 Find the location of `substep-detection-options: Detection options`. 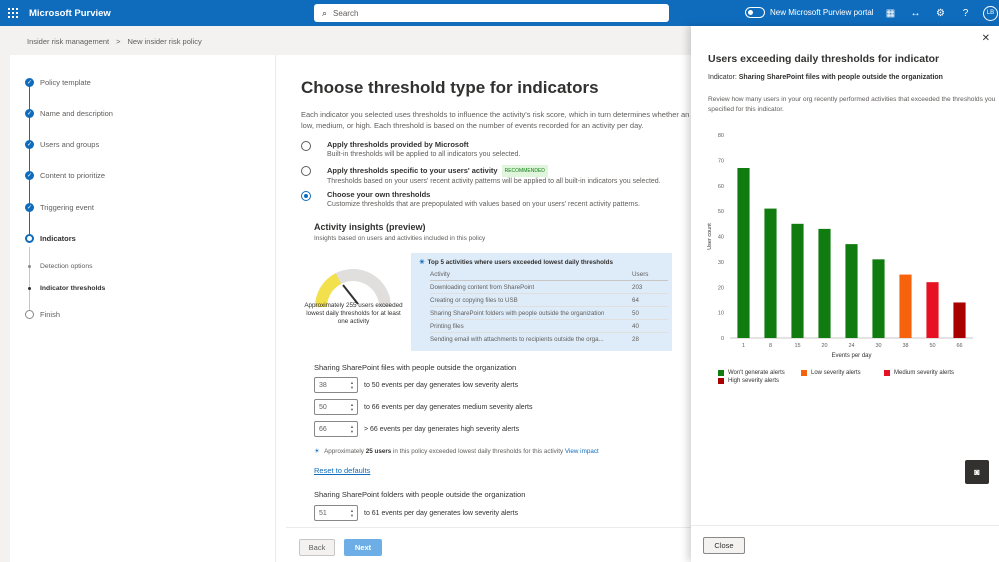

substep-detection-options: Detection options is located at coordinates (59, 266).